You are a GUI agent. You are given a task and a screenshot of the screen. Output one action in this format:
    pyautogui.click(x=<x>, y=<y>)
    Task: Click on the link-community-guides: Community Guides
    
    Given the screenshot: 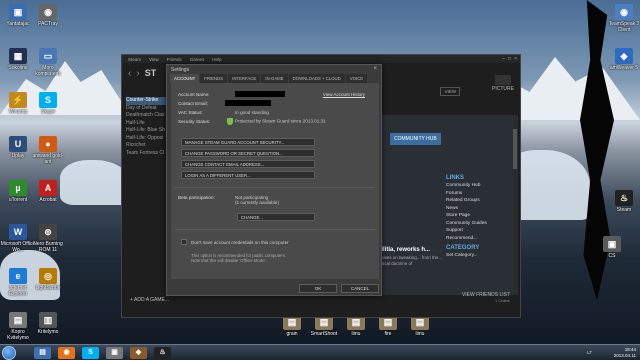 What is the action you would take?
    pyautogui.click(x=481, y=224)
    